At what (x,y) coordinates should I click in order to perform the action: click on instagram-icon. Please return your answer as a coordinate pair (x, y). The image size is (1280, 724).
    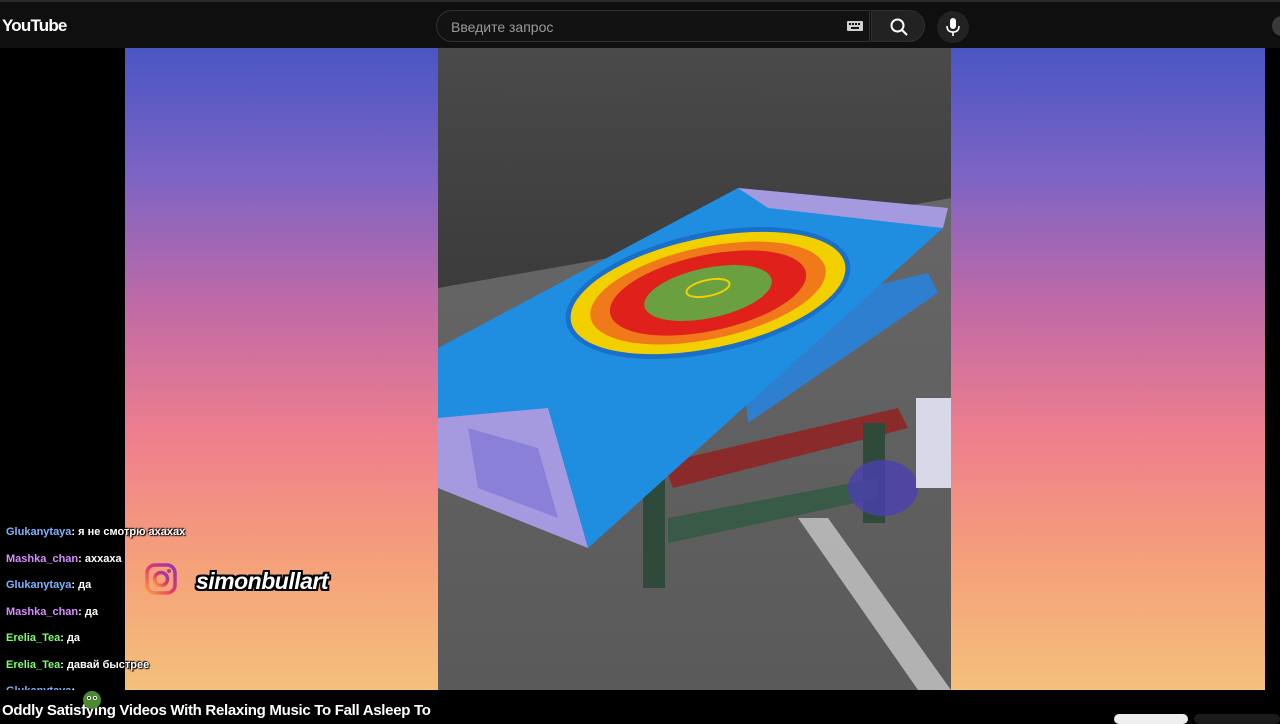
    Looking at the image, I should click on (161, 579).